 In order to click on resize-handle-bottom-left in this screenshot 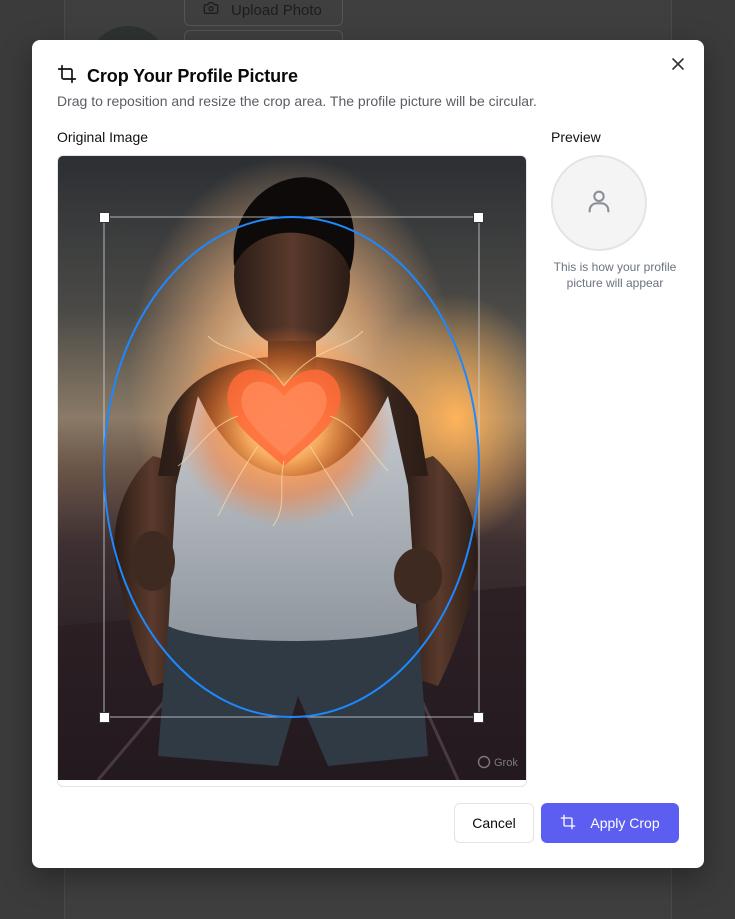, I will do `click(104, 717)`.